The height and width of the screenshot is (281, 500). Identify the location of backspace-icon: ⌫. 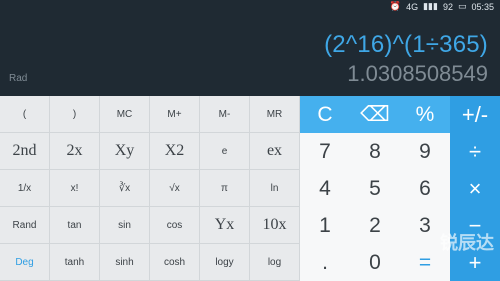
(375, 114).